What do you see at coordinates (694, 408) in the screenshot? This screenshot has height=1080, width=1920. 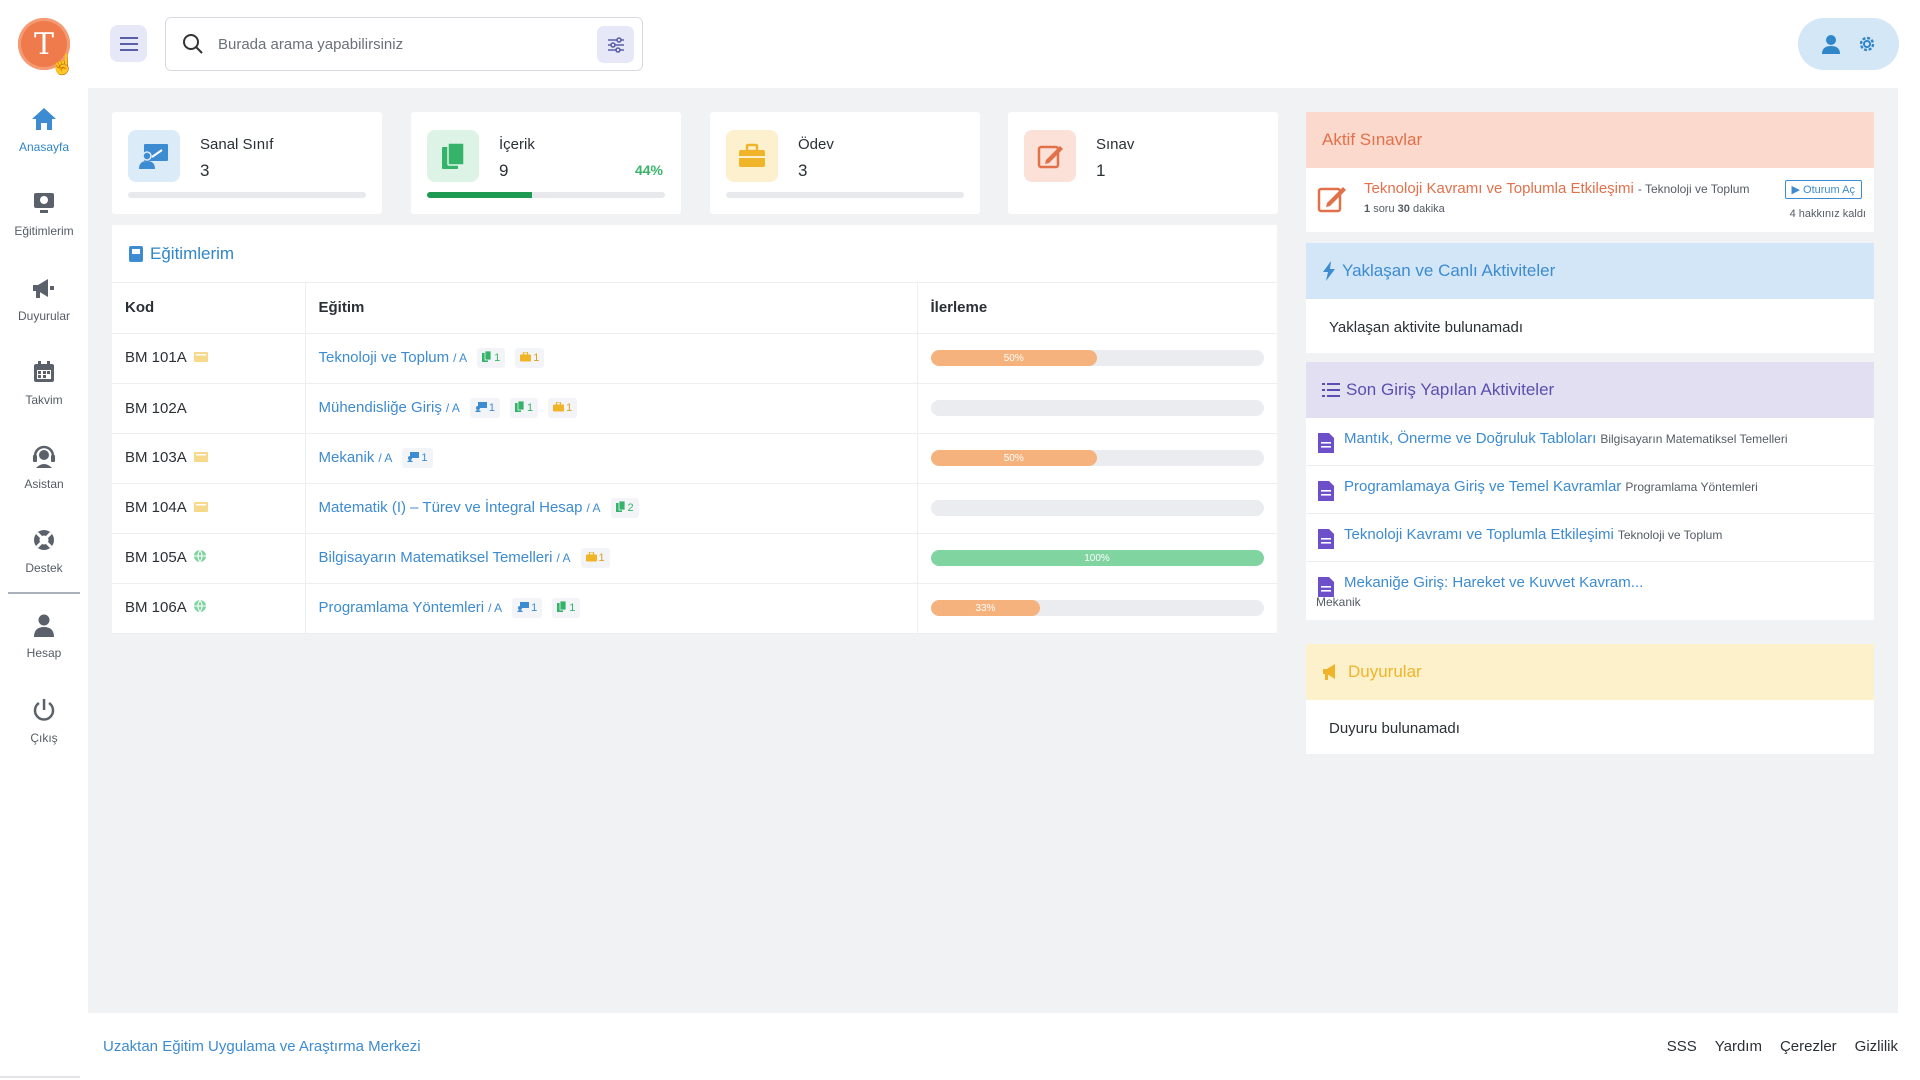 I see `table-row: BM 102A Mühendisliğe Giriş / A 1 1 1` at bounding box center [694, 408].